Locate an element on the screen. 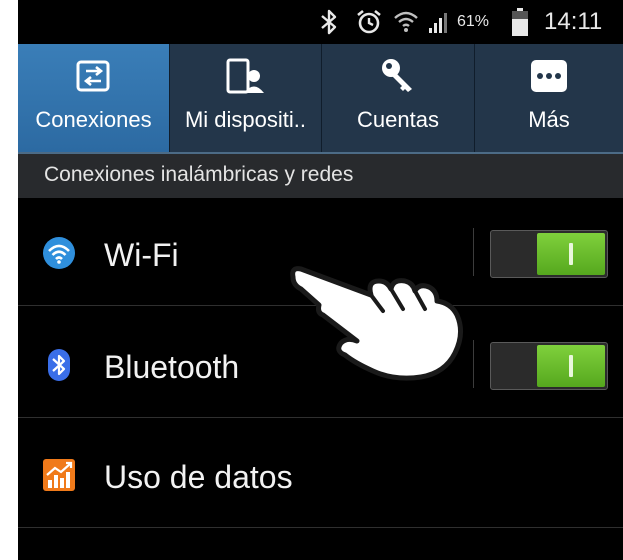 The width and height of the screenshot is (623, 560). status-bar: 61% 14:11 is located at coordinates (320, 22).